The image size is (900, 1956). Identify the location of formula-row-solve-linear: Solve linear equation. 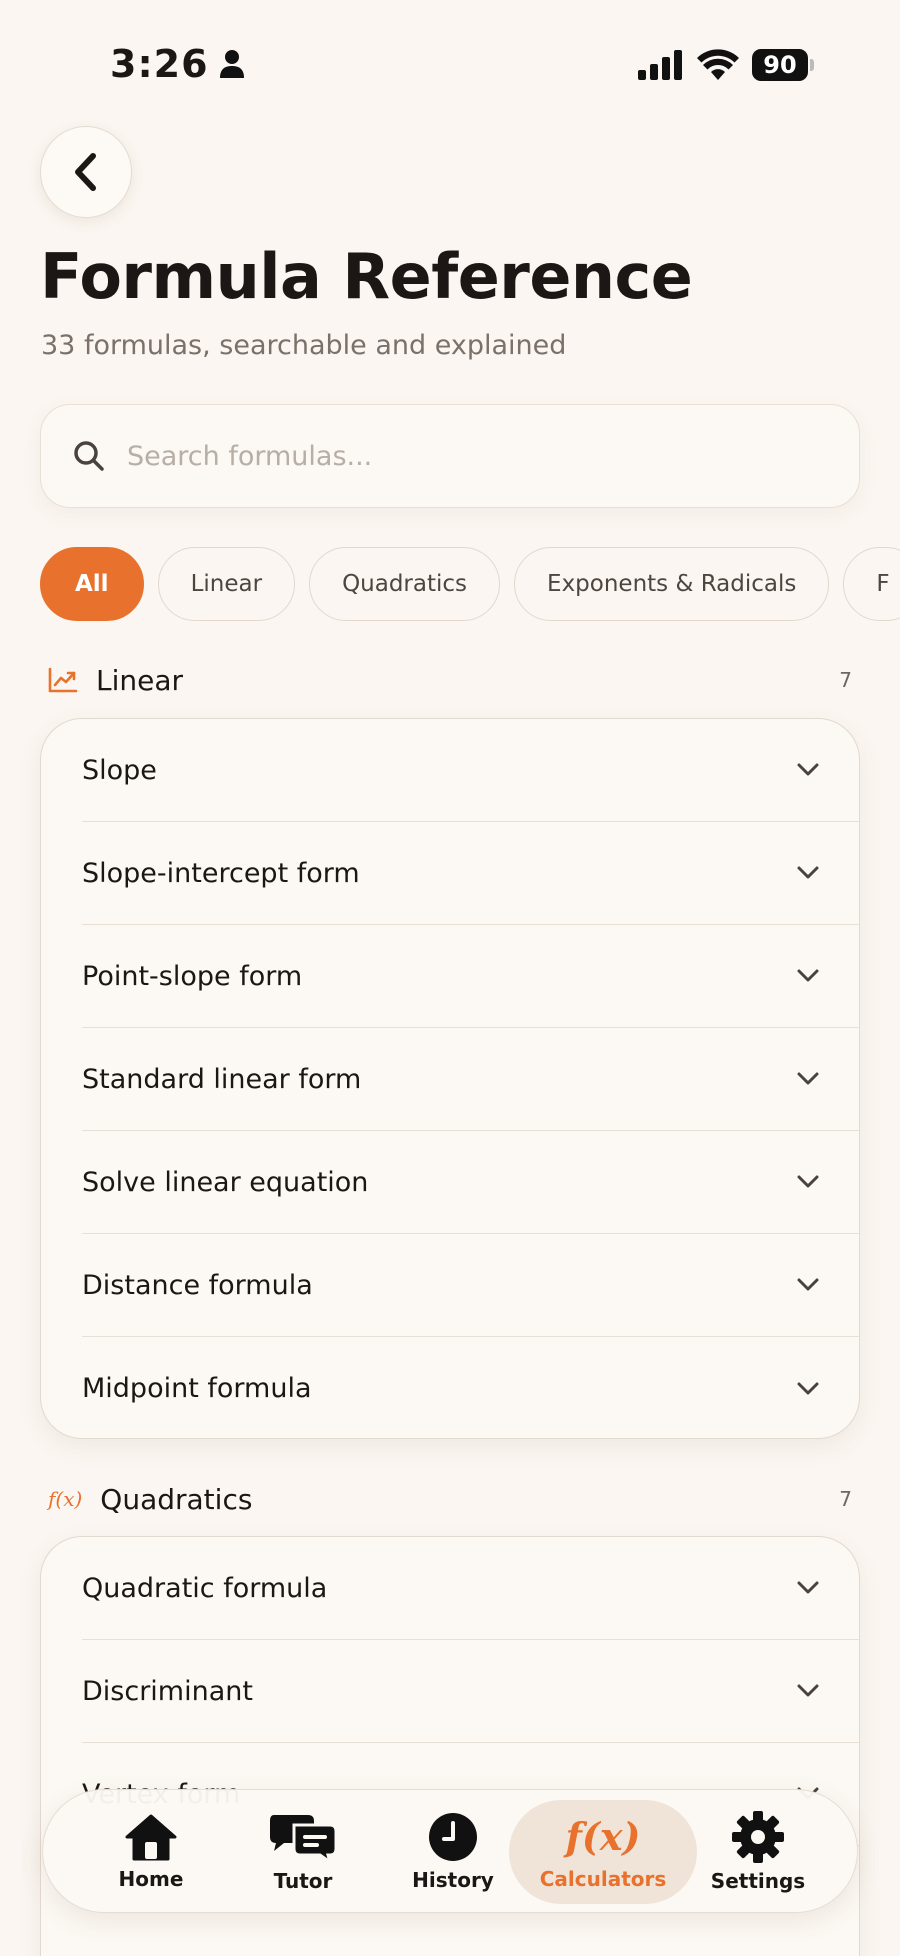
(470, 1182).